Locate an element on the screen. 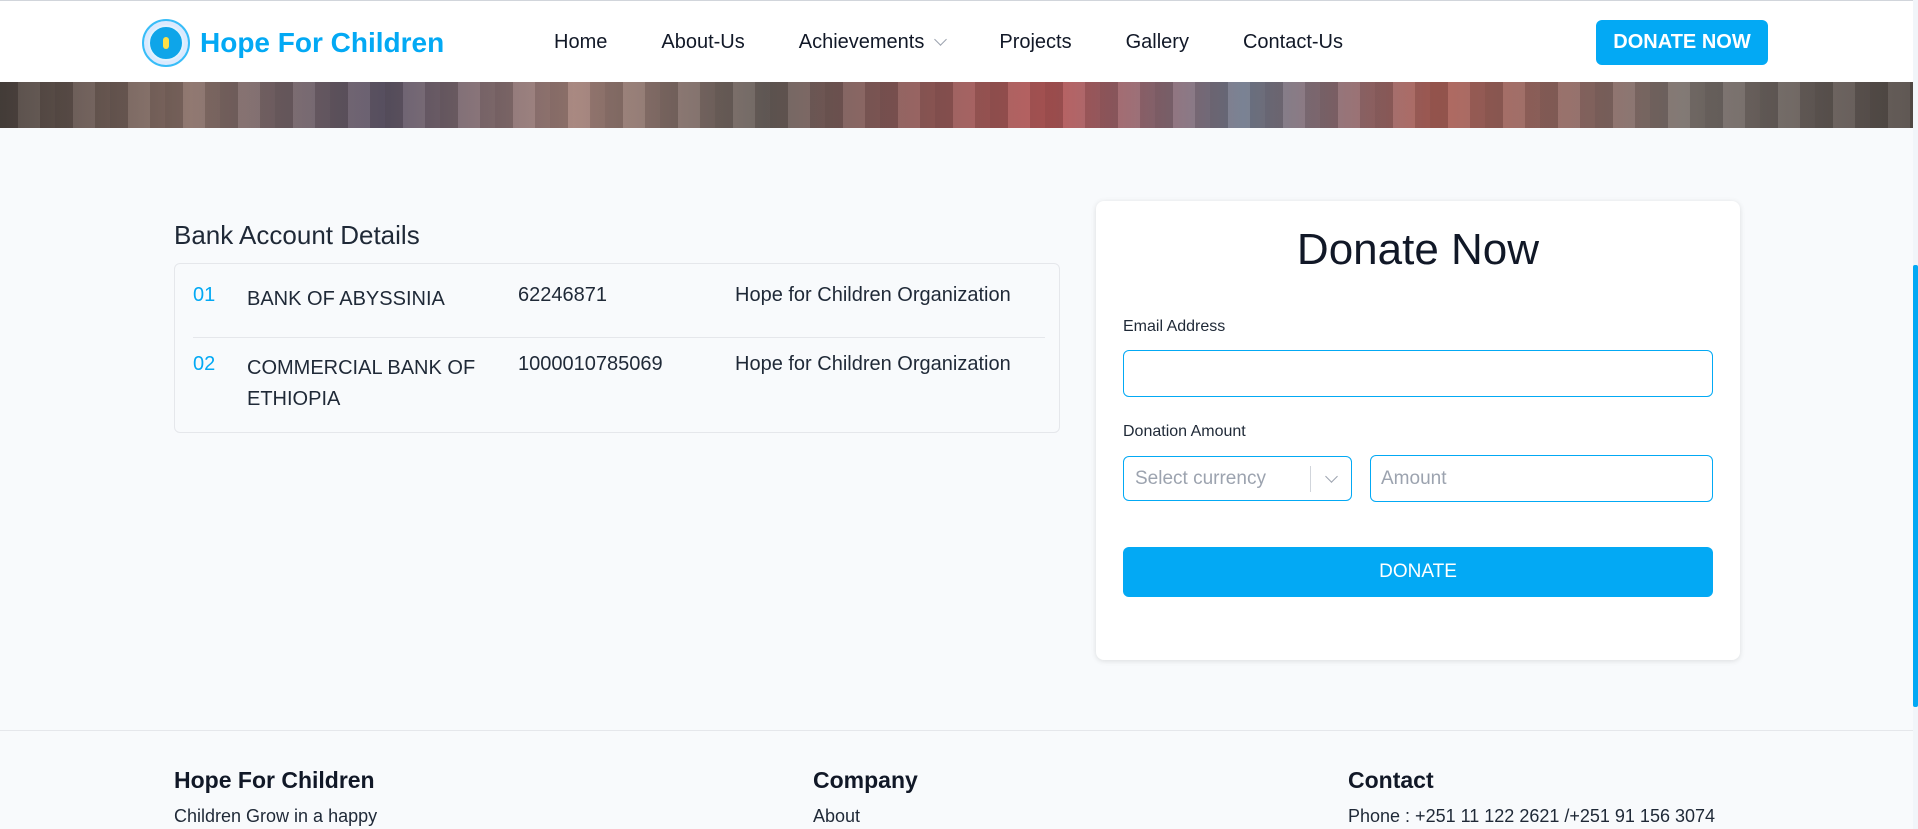 This screenshot has width=1918, height=829. donate-title: Donate Now is located at coordinates (1418, 249).